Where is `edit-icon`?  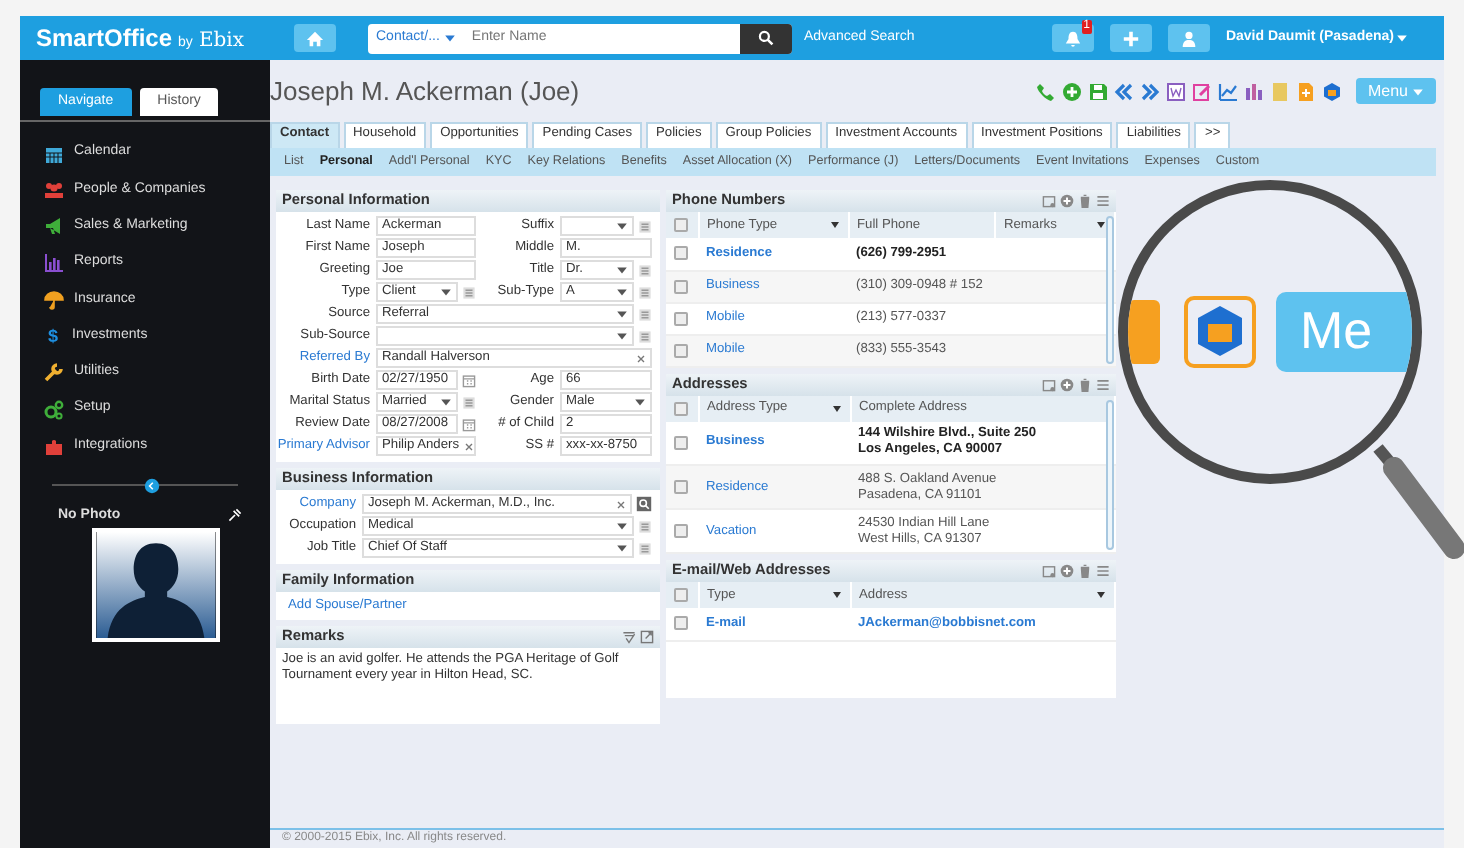
edit-icon is located at coordinates (1201, 91).